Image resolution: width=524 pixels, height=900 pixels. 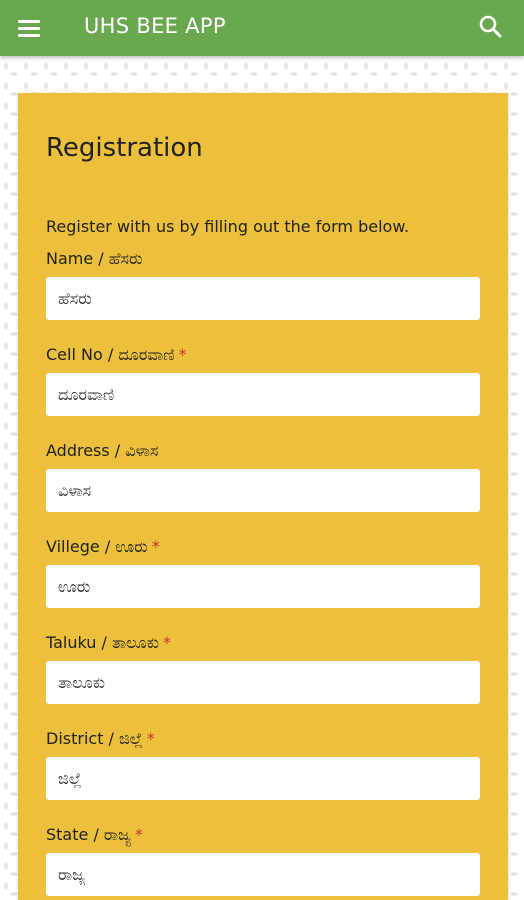 I want to click on field-label: Name / ಹೆಸರು, so click(x=263, y=261).